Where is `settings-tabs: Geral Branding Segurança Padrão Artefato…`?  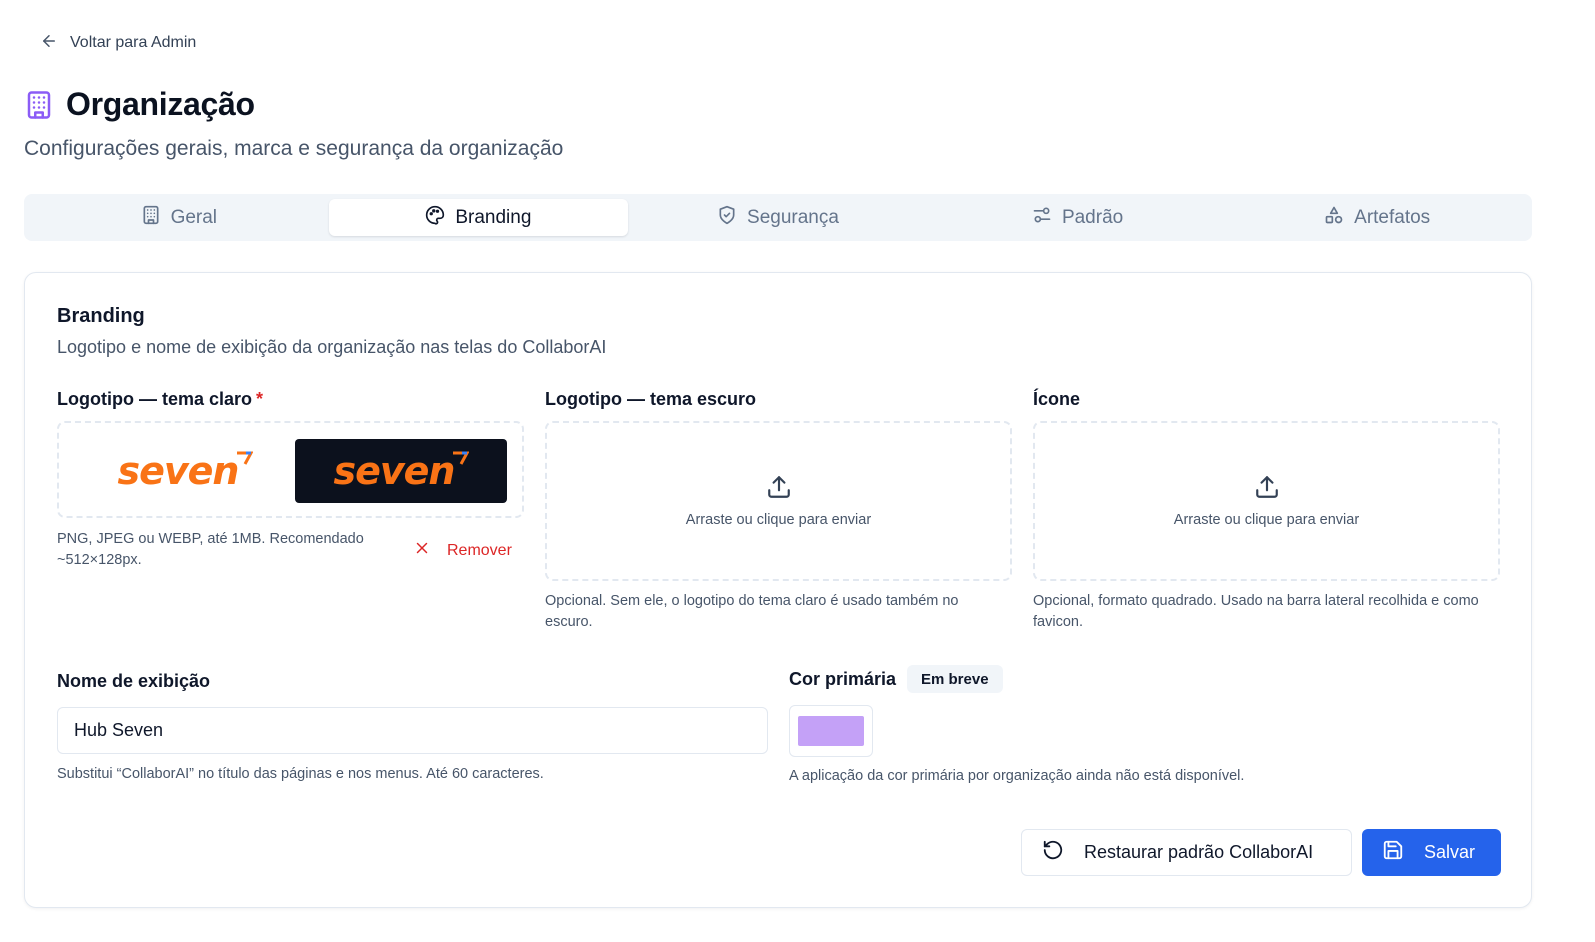
settings-tabs: Geral Branding Segurança Padrão Artefato… is located at coordinates (778, 217).